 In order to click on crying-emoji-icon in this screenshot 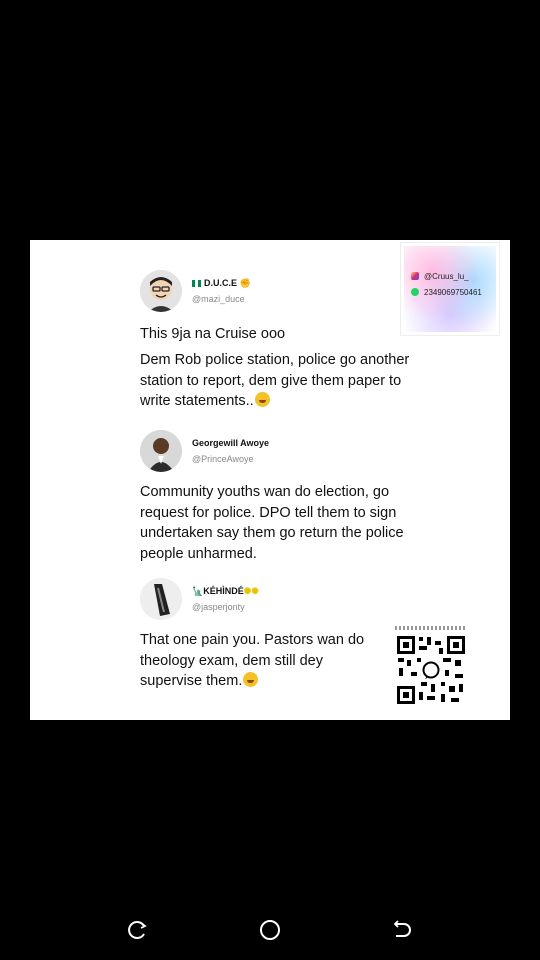, I will do `click(251, 679)`.